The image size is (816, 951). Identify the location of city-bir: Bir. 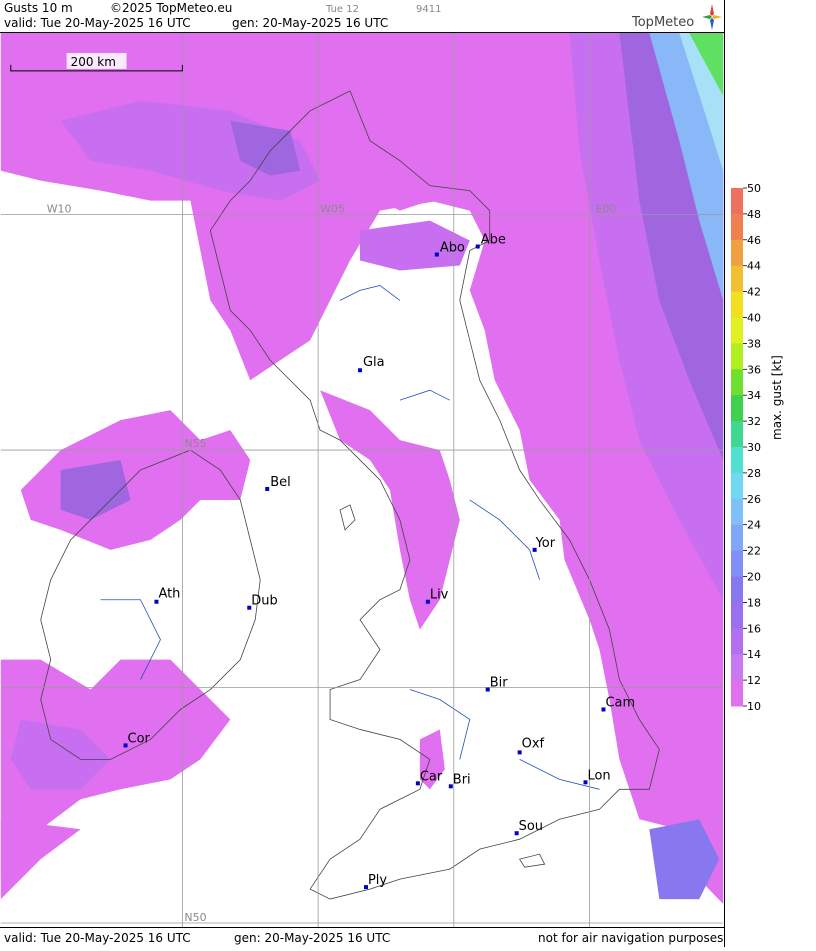
(497, 684).